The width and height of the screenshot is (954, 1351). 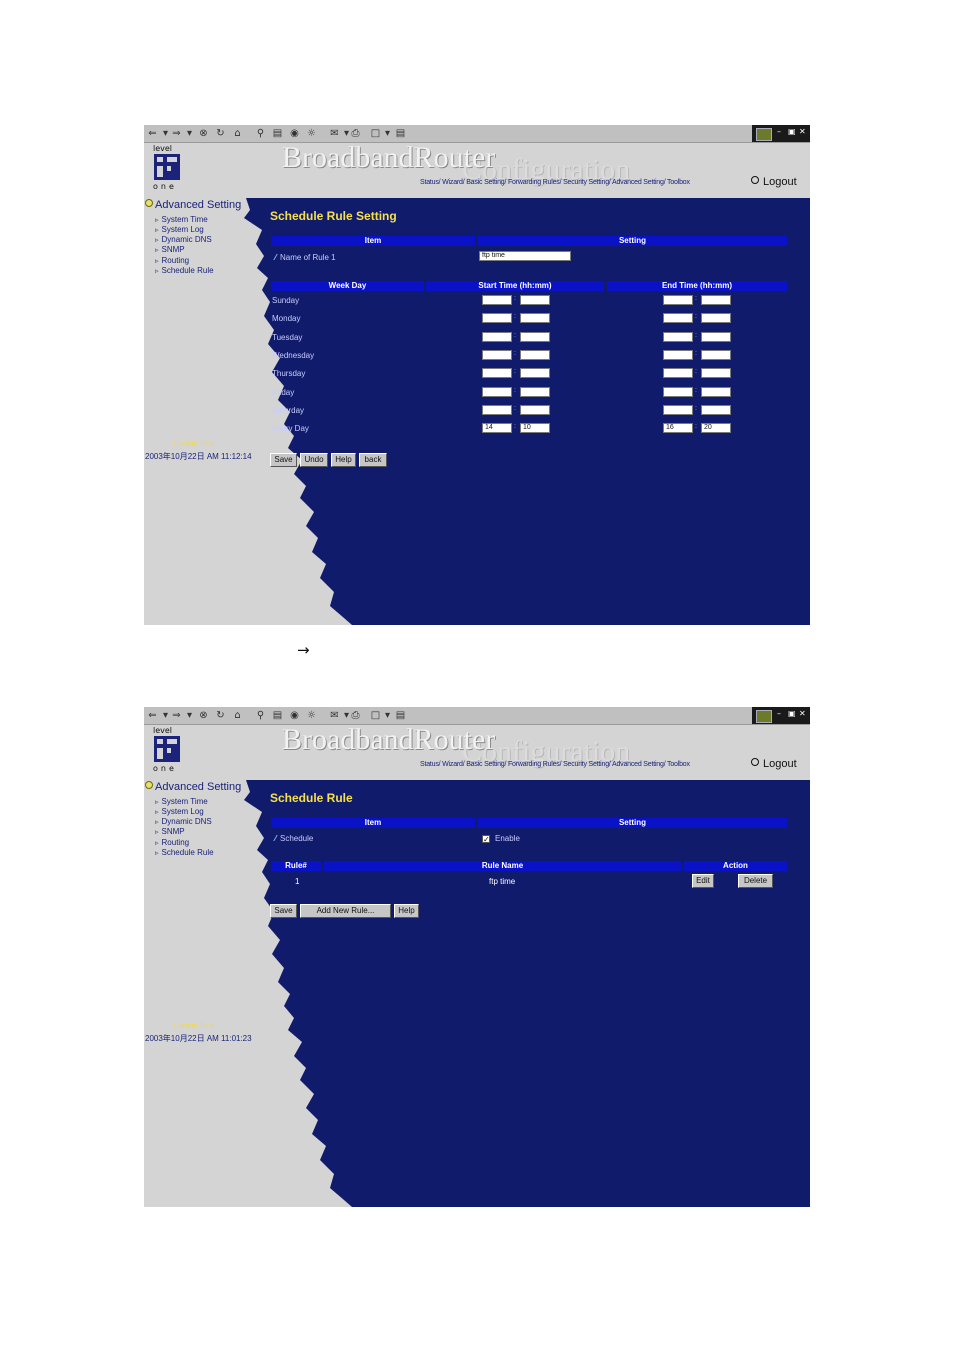 I want to click on end-minute-input: 20, so click(x=716, y=428).